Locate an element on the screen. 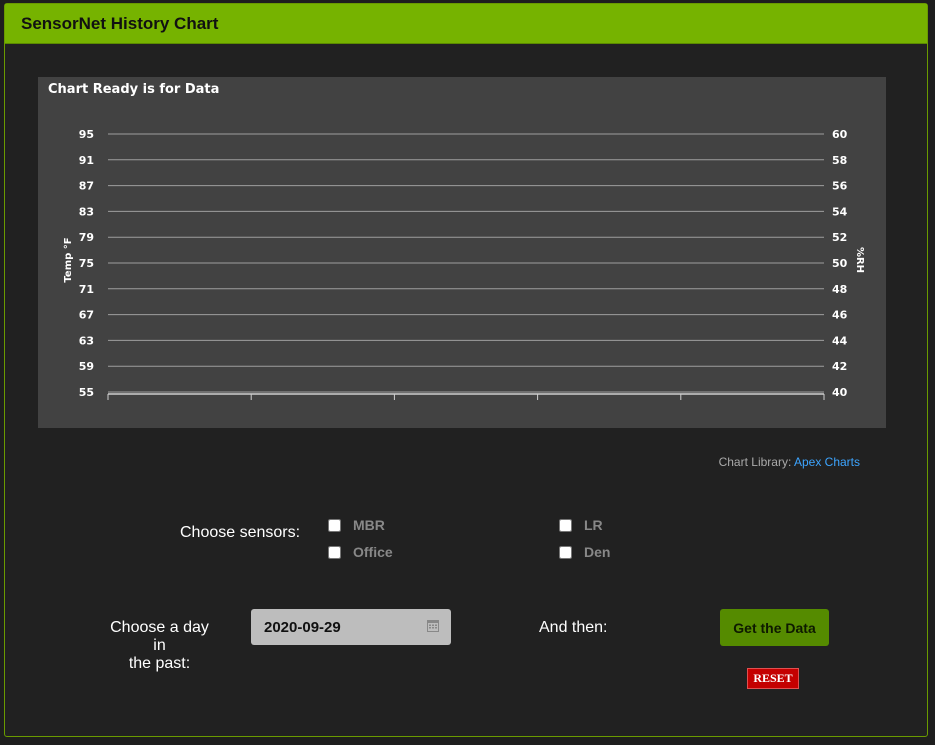 The height and width of the screenshot is (745, 935). y-right-tick-label: 52 is located at coordinates (839, 237).